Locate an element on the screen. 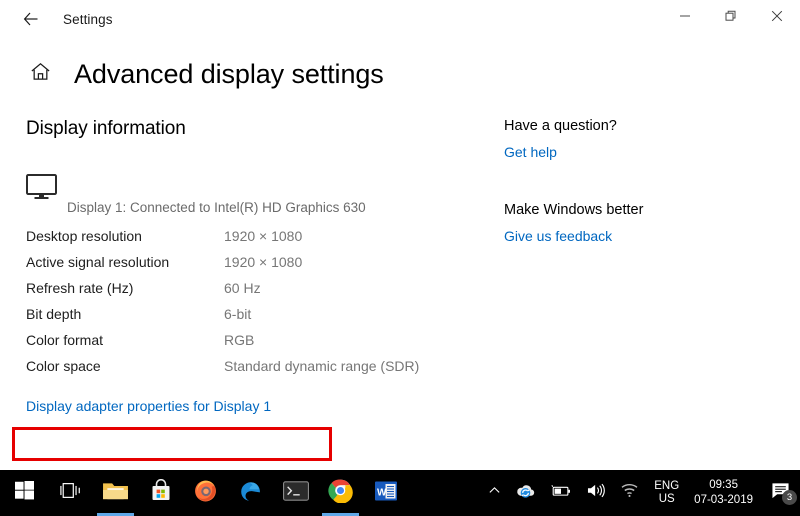  table-row: Color space Standard dynamic range (SDR) is located at coordinates (263, 371).